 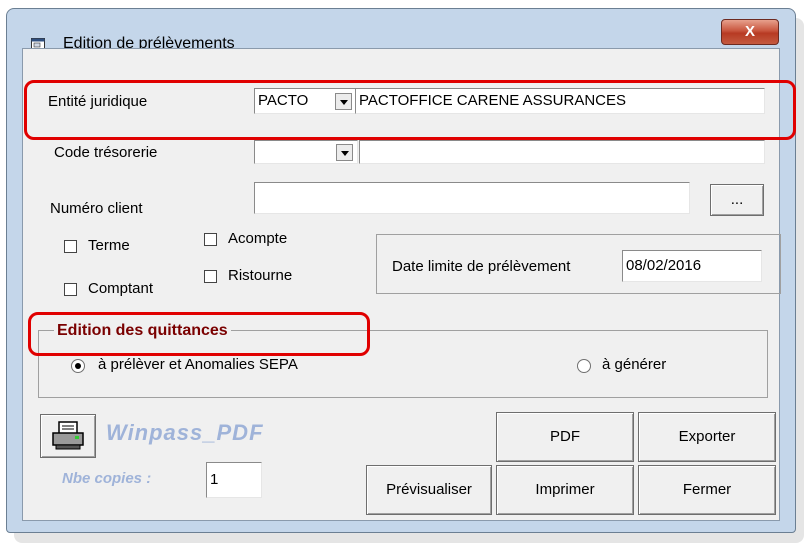 I want to click on close-button: X, so click(x=750, y=32).